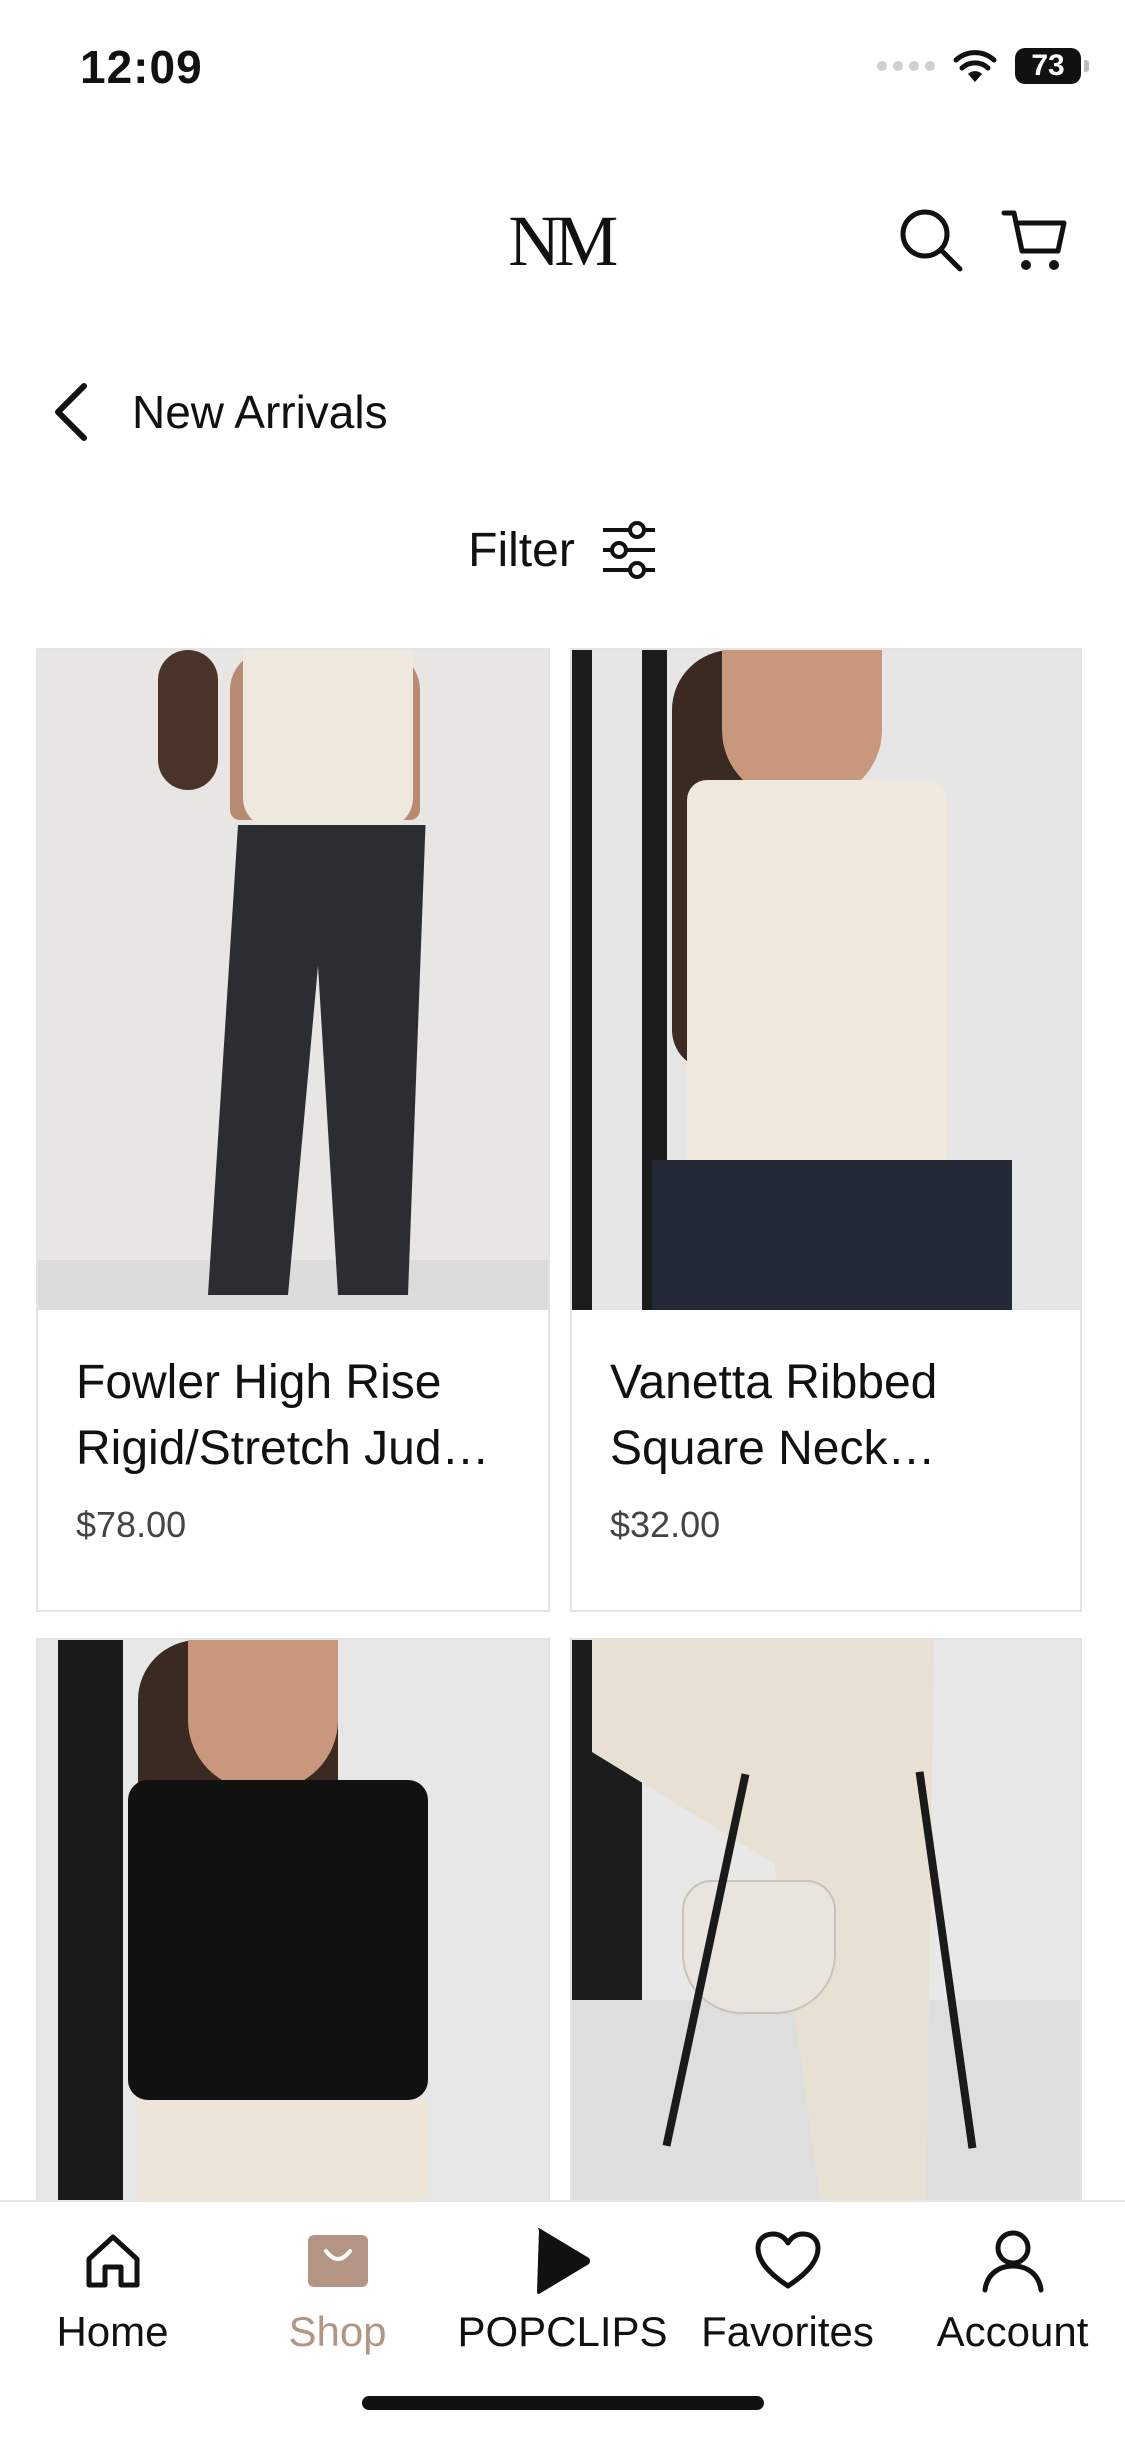 The width and height of the screenshot is (1125, 2438). I want to click on product-price: $32.00, so click(665, 1524).